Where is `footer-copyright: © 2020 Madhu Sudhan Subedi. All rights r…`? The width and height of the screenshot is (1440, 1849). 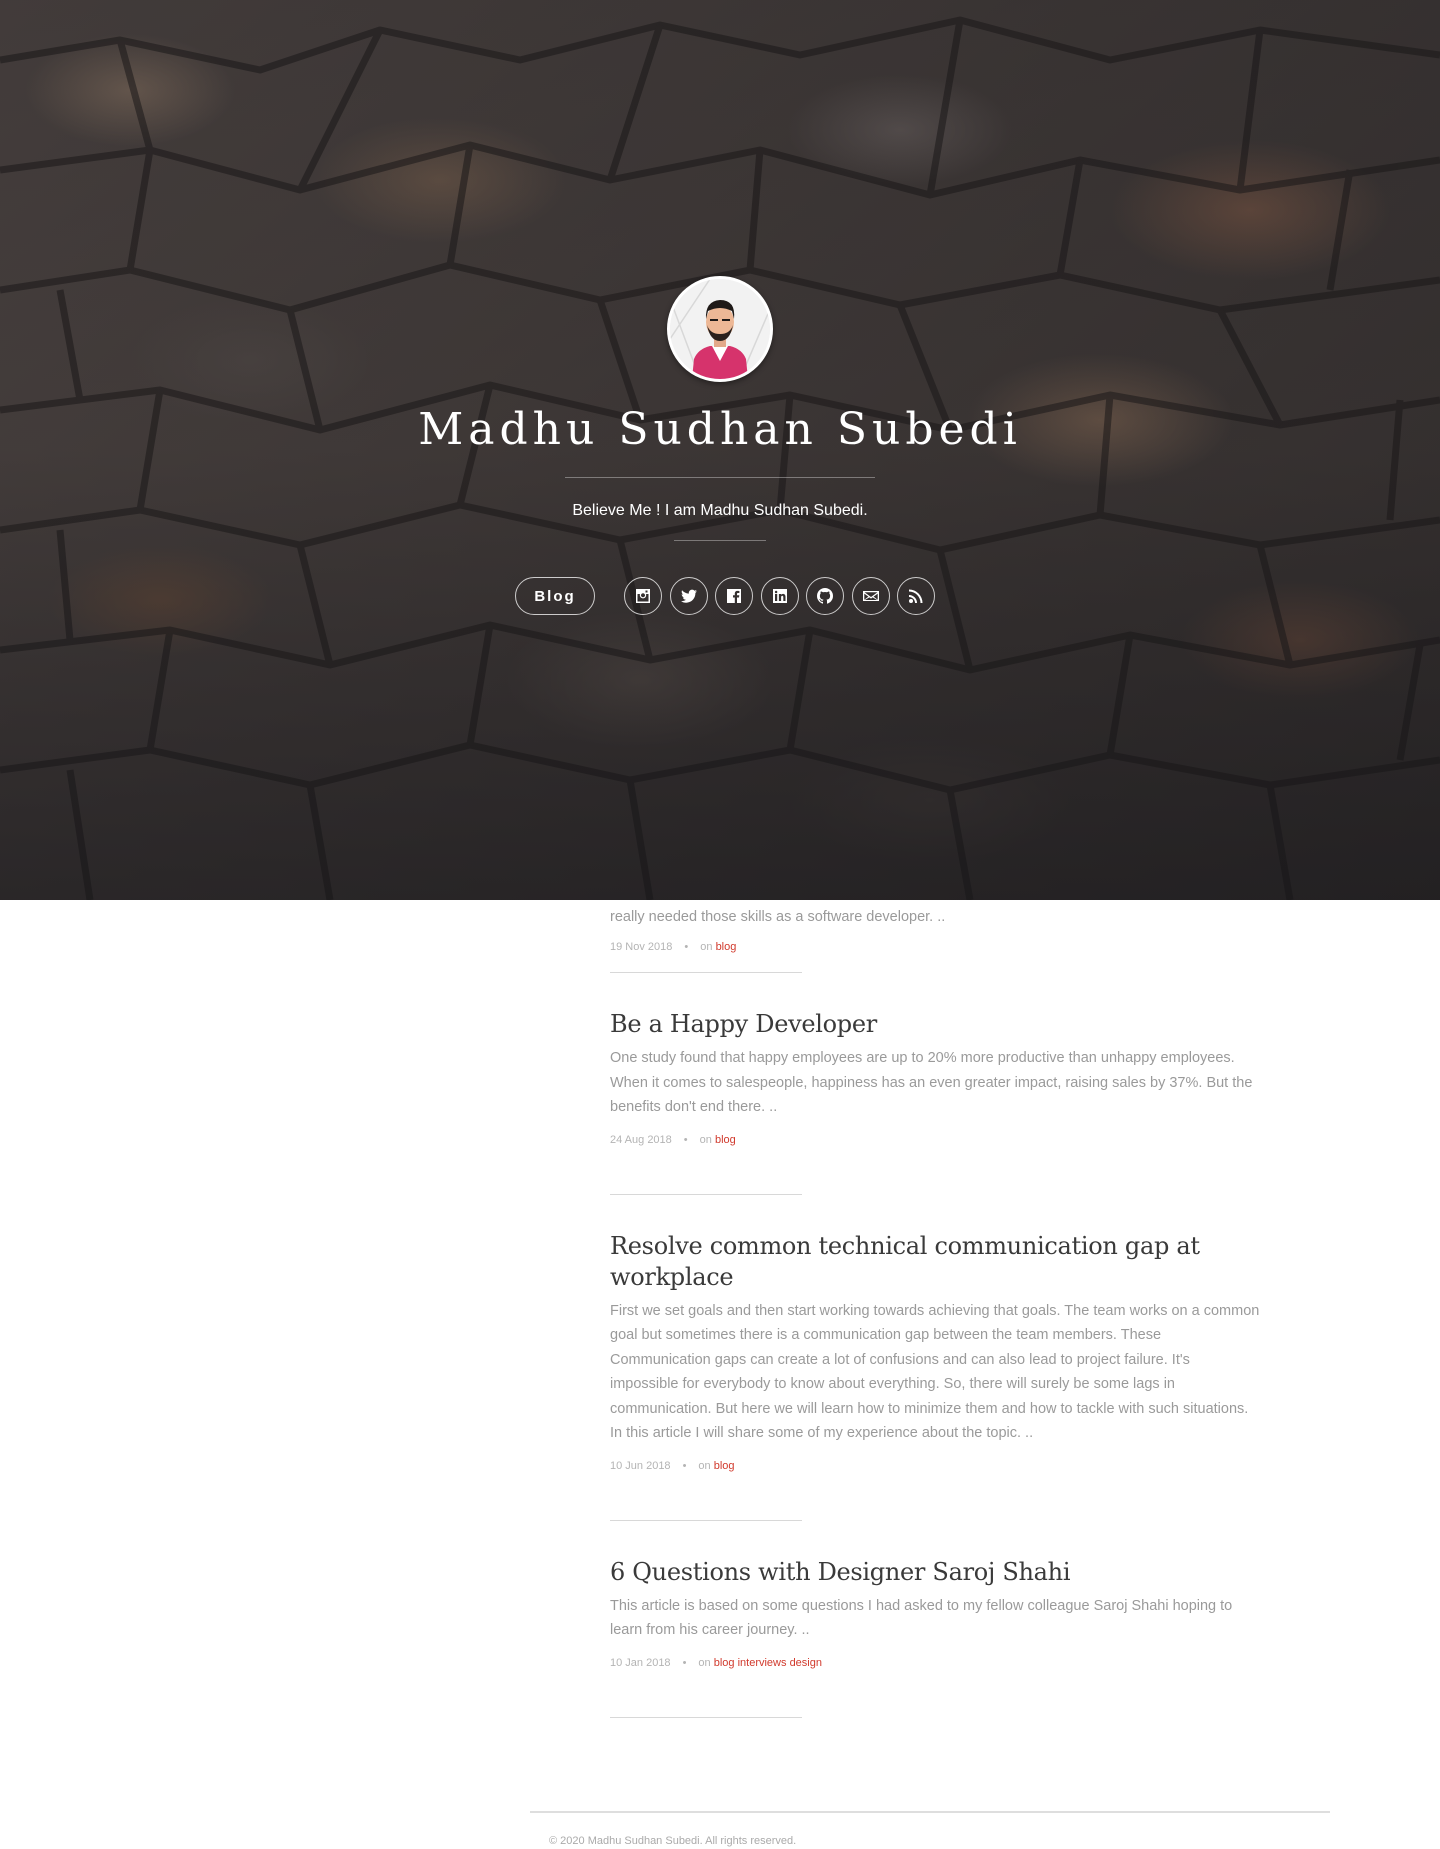
footer-copyright: © 2020 Madhu Sudhan Subedi. All rights r… is located at coordinates (673, 1841).